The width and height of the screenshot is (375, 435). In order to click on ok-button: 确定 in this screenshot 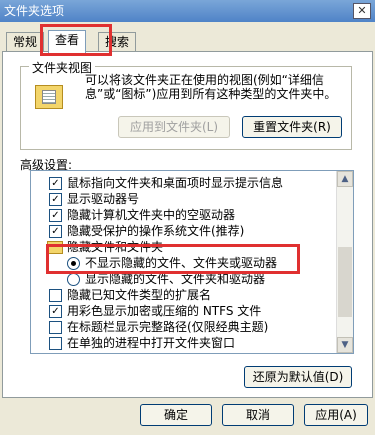, I will do `click(176, 415)`.